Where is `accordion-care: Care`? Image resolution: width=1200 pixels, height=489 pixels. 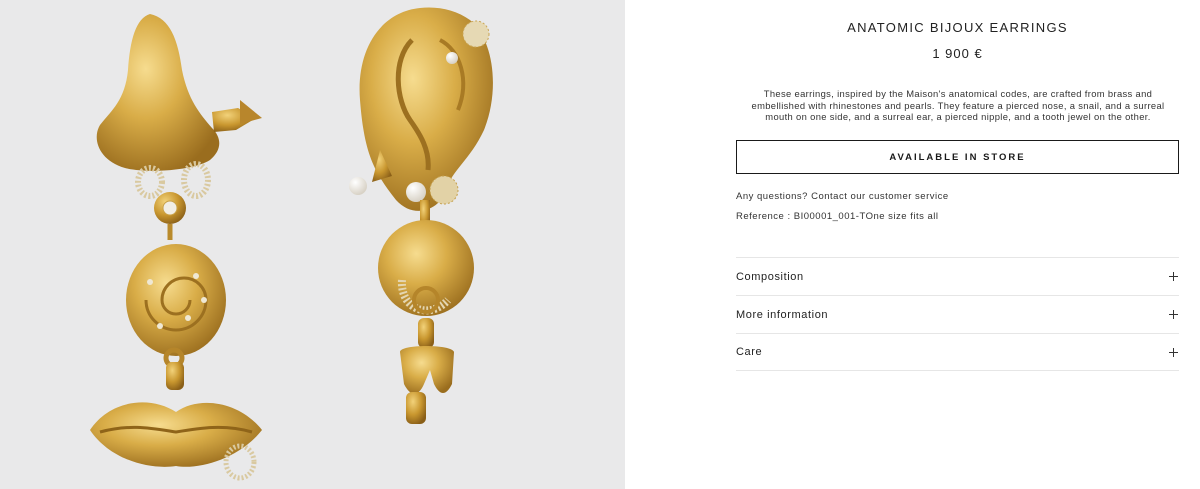
accordion-care: Care is located at coordinates (957, 352).